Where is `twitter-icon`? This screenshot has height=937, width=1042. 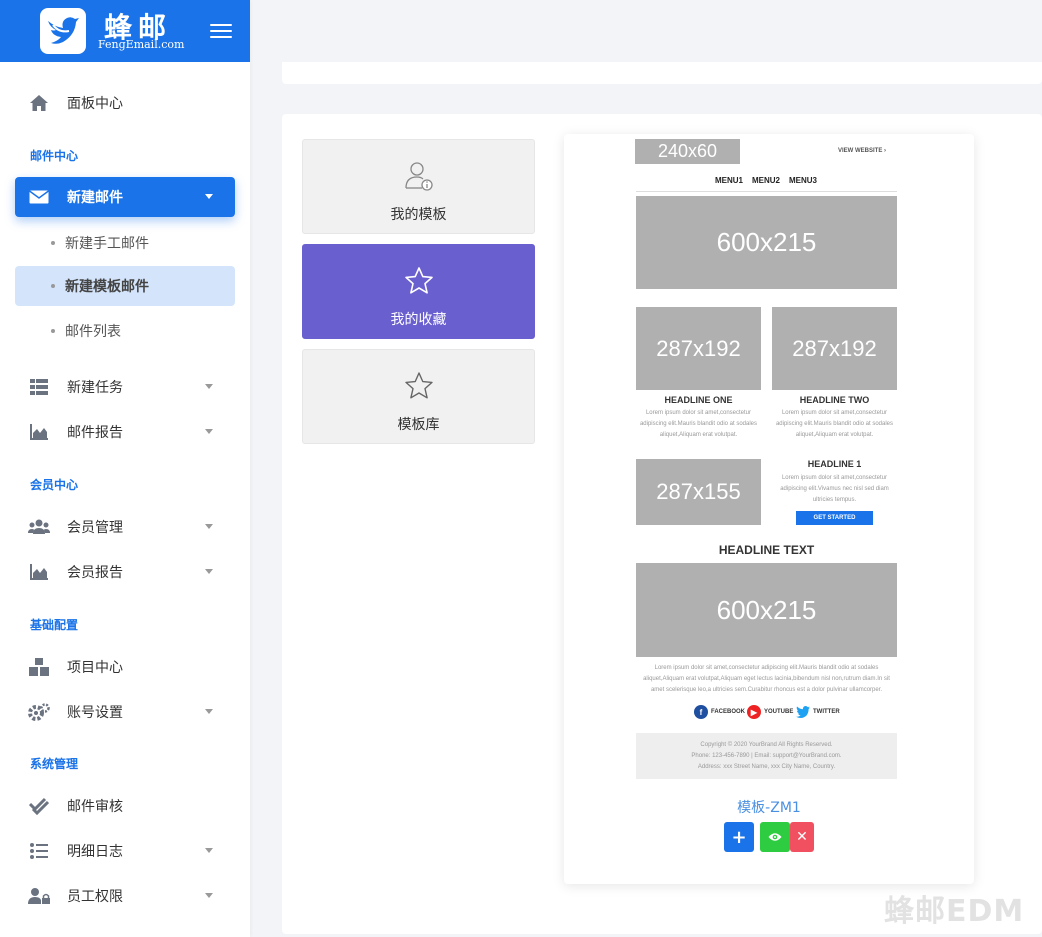 twitter-icon is located at coordinates (803, 712).